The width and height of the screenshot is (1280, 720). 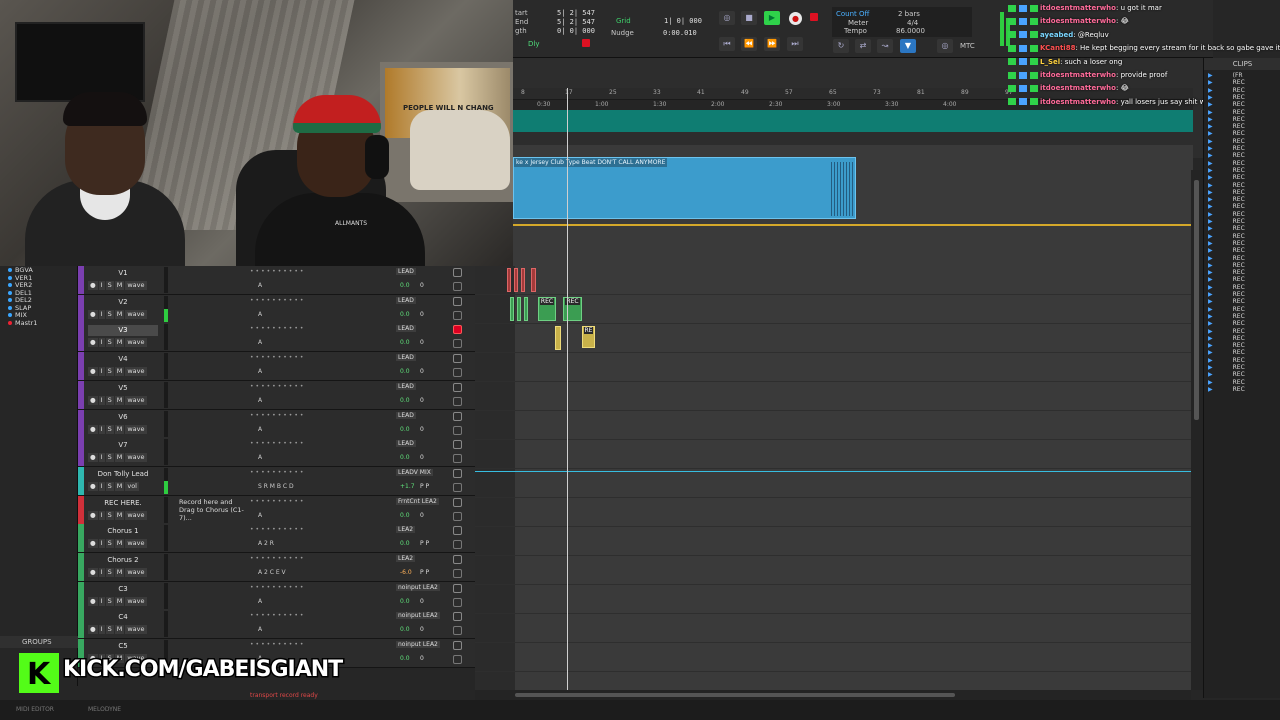 What do you see at coordinates (912, 23) in the screenshot?
I see `meter-value: 4/4` at bounding box center [912, 23].